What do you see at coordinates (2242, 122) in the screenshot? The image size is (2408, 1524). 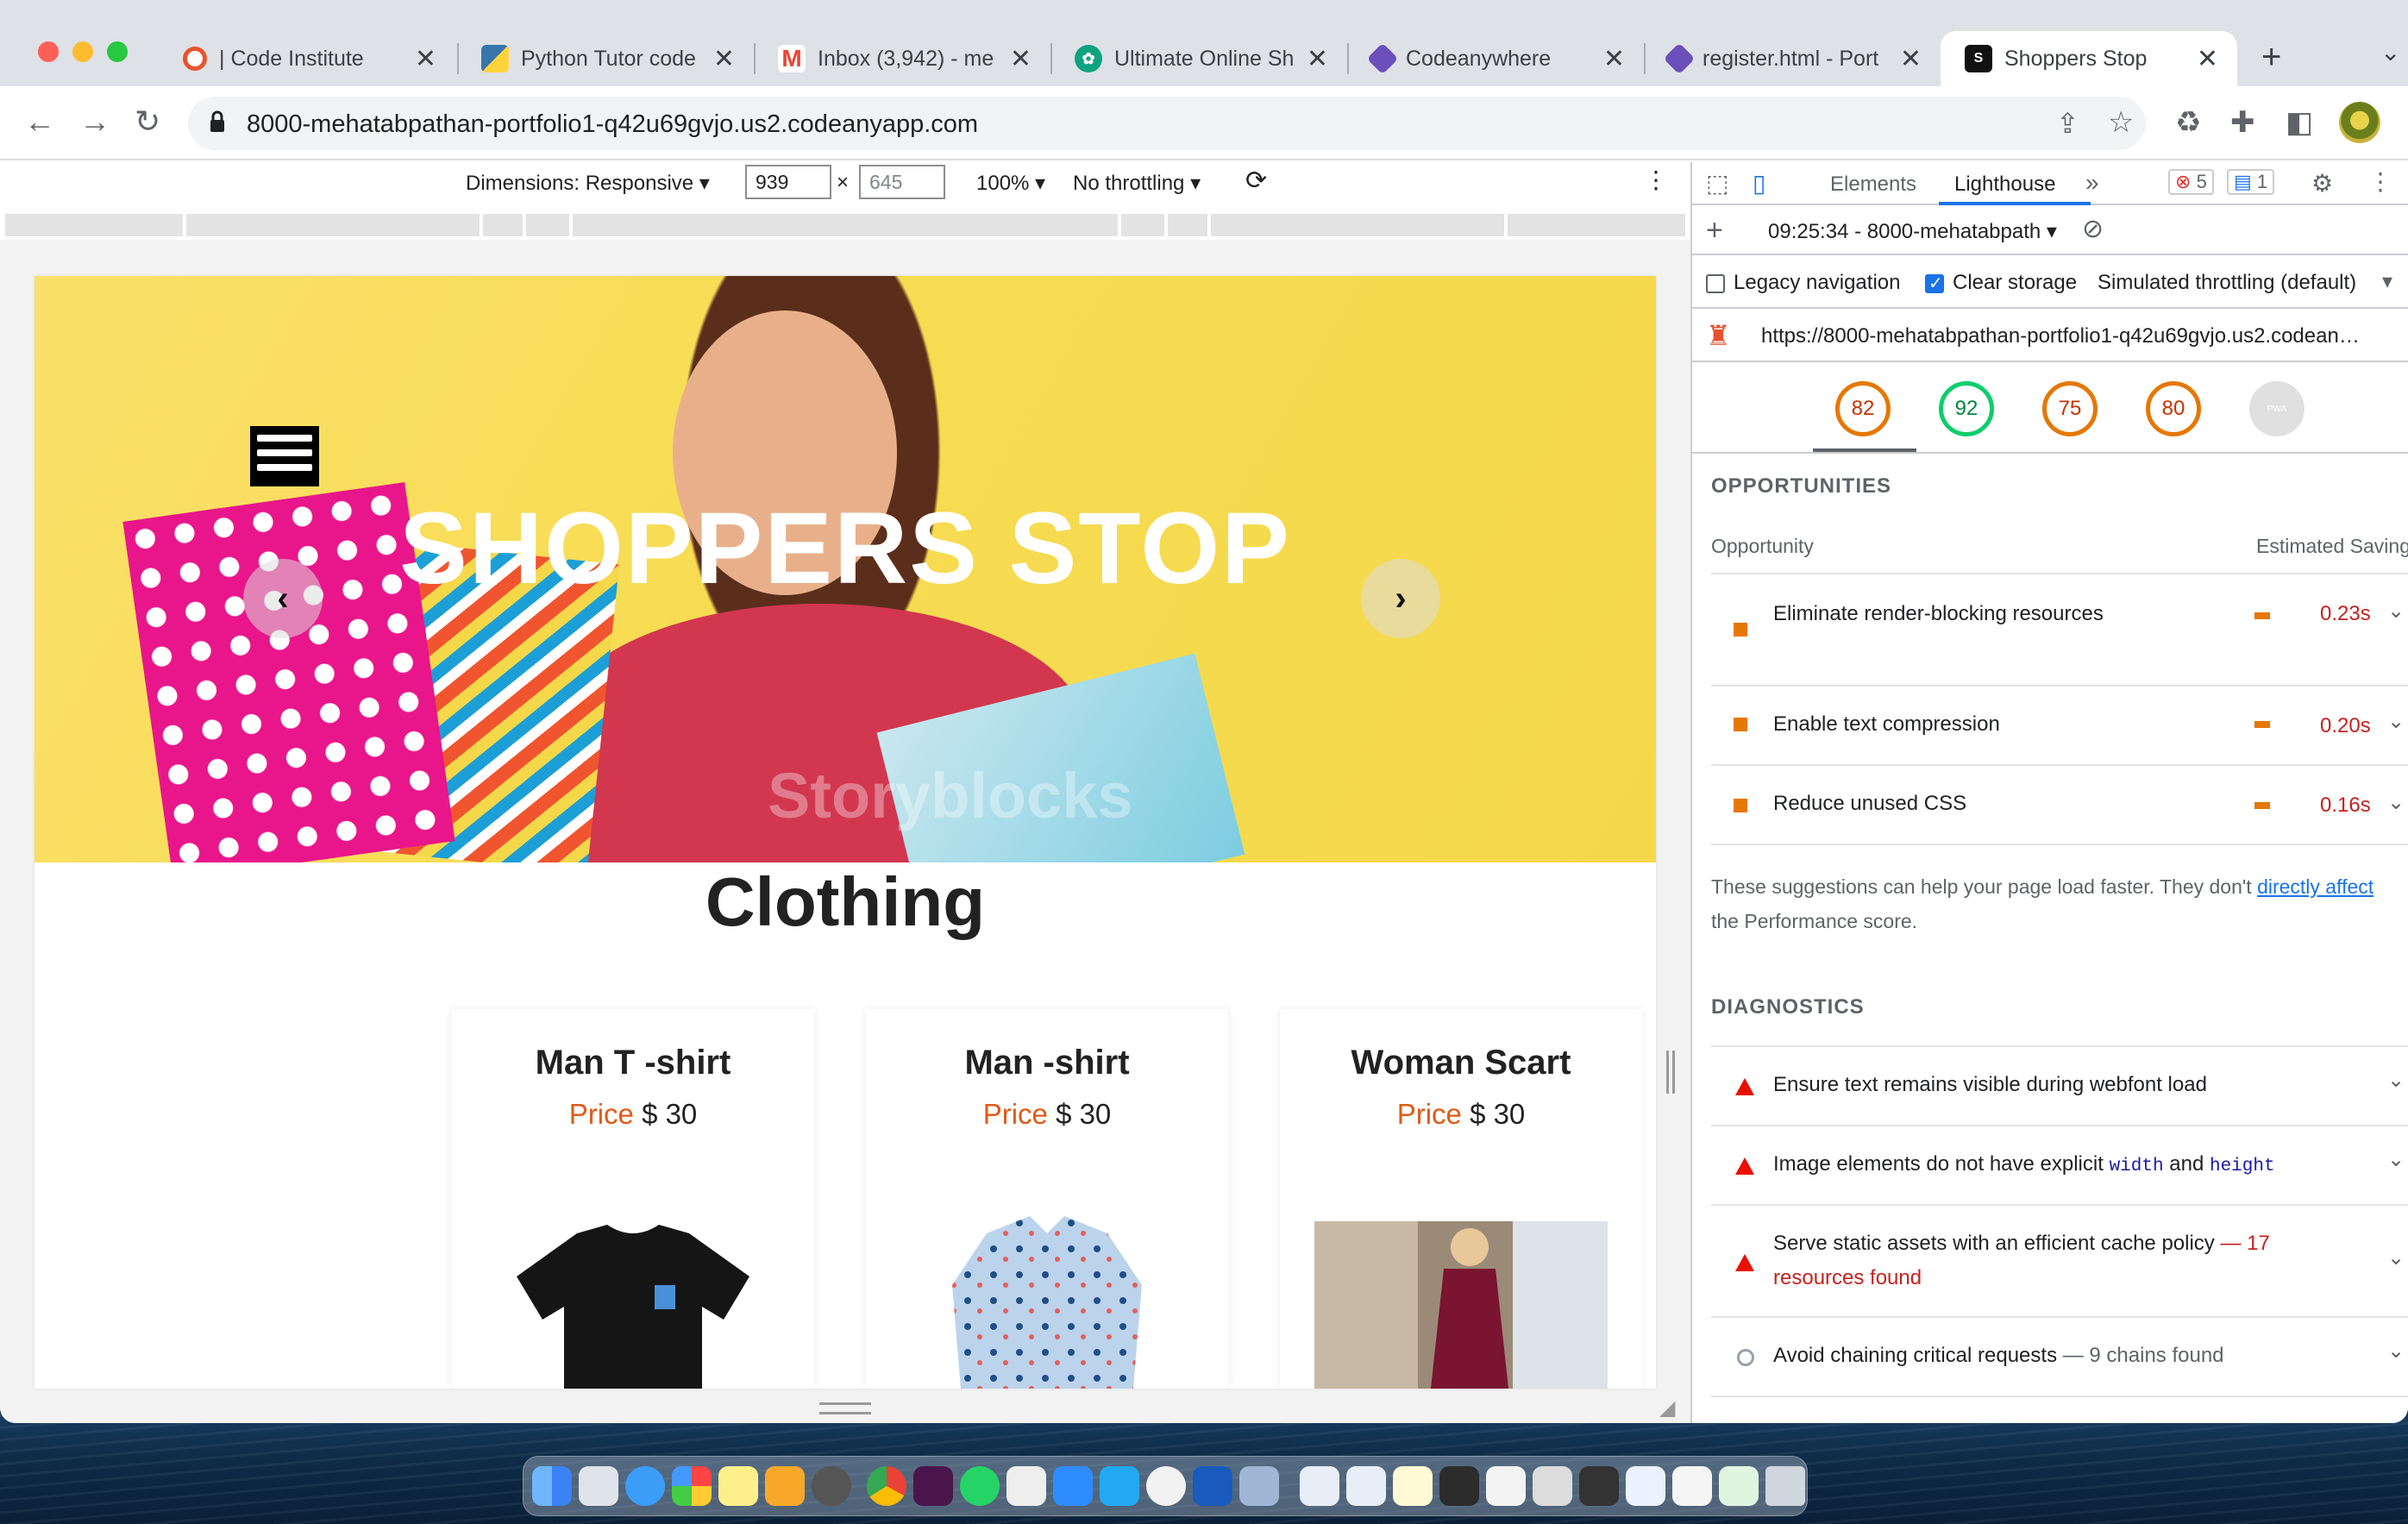 I see `extensions-puzzle-icon: ✚` at bounding box center [2242, 122].